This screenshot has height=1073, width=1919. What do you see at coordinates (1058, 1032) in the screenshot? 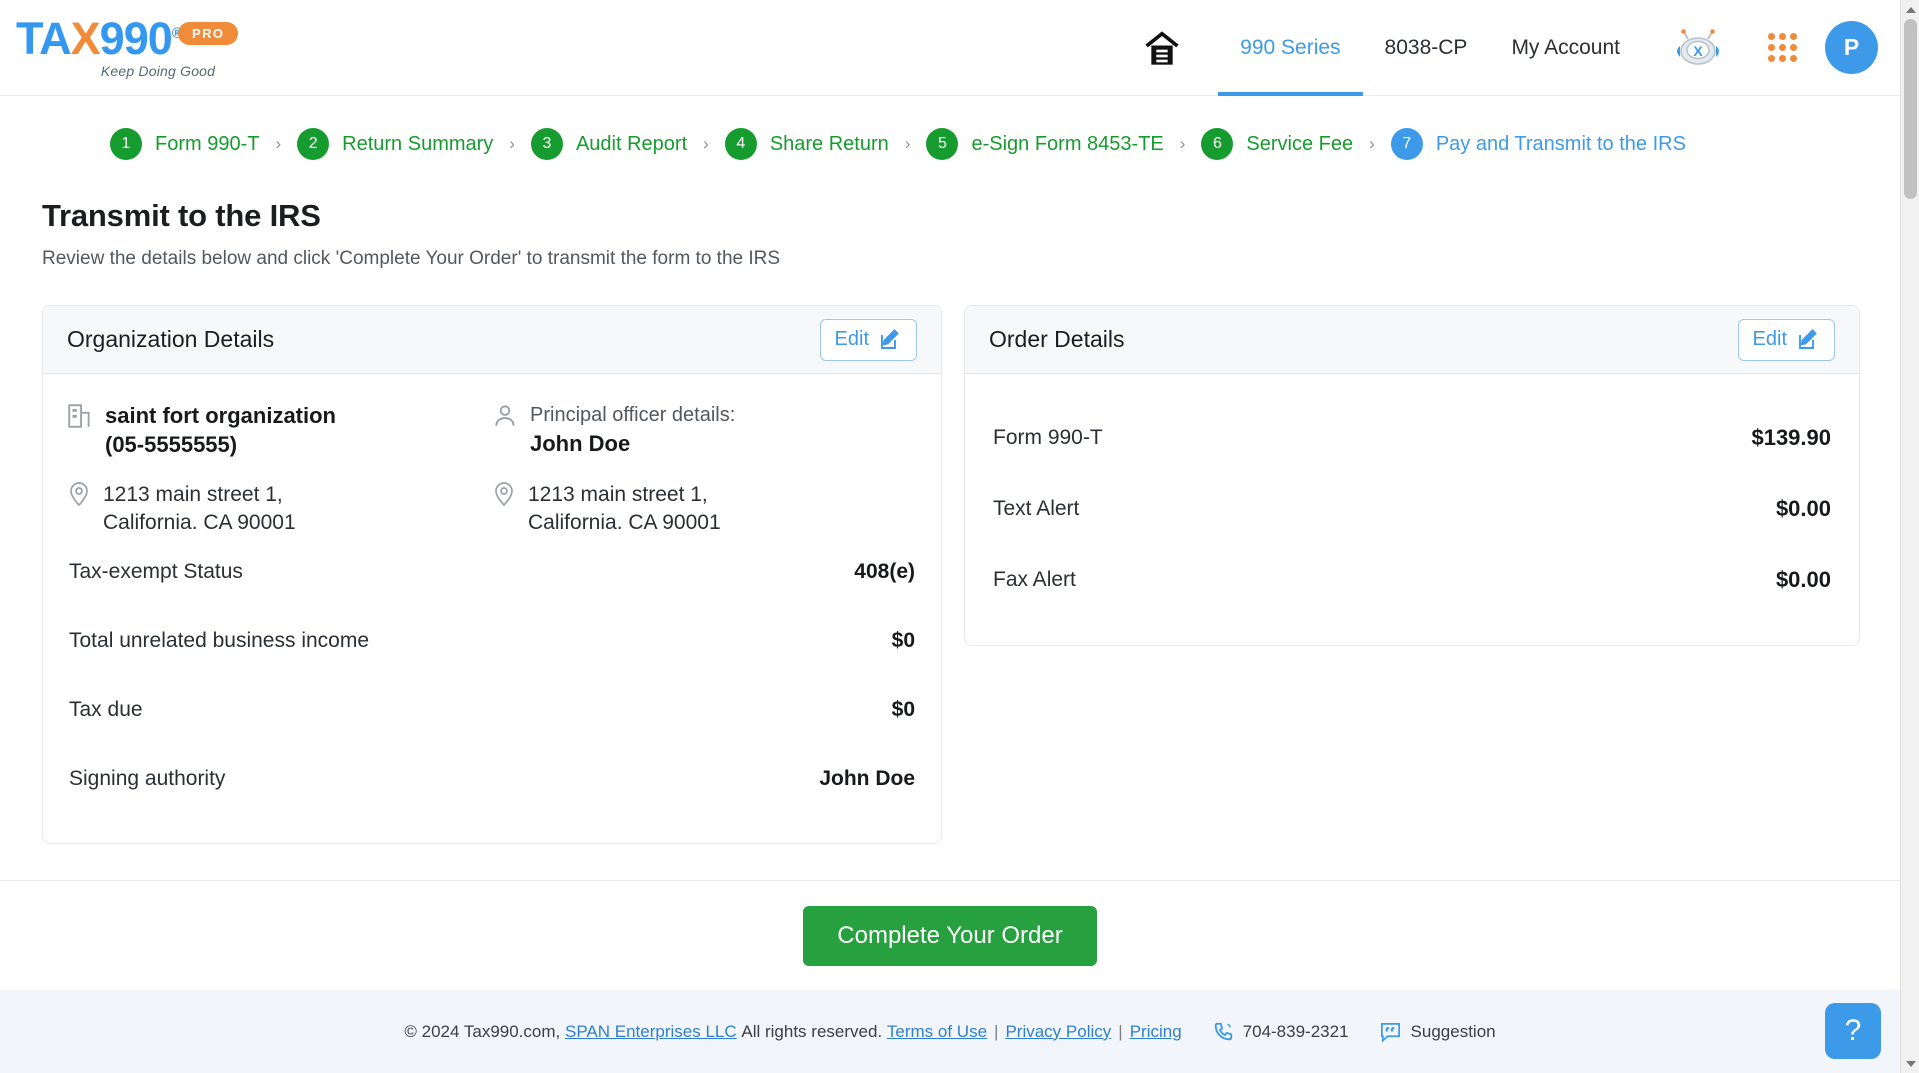
I see `privacy-policy-link: Privacy Policy` at bounding box center [1058, 1032].